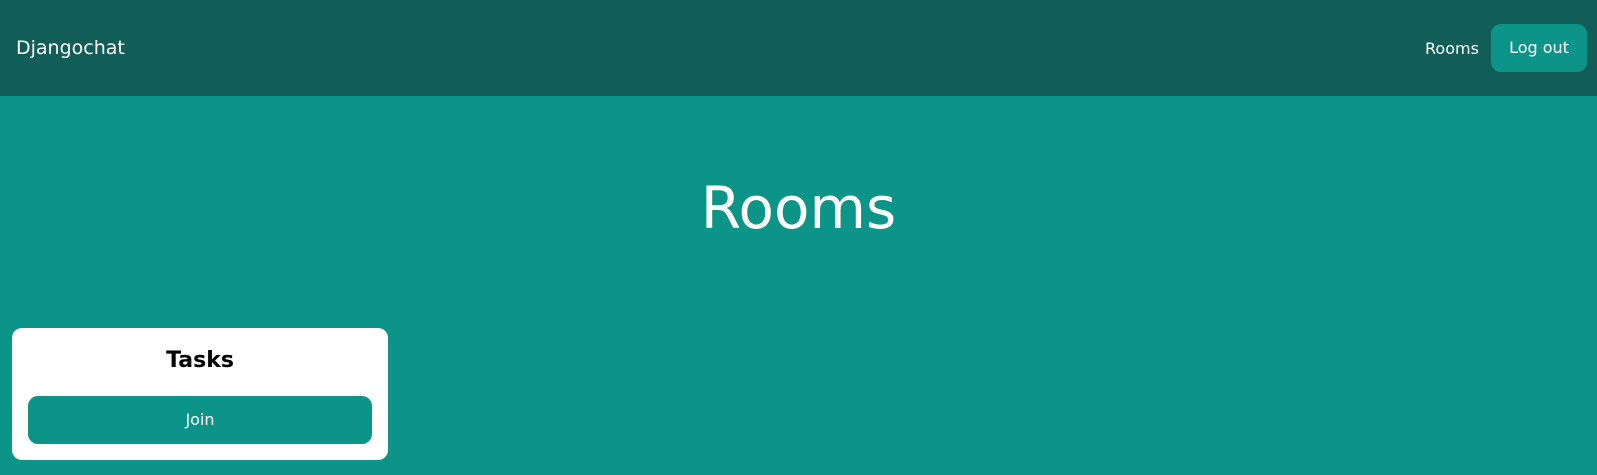 The image size is (1597, 475). What do you see at coordinates (1539, 48) in the screenshot?
I see `logout-button: Log out` at bounding box center [1539, 48].